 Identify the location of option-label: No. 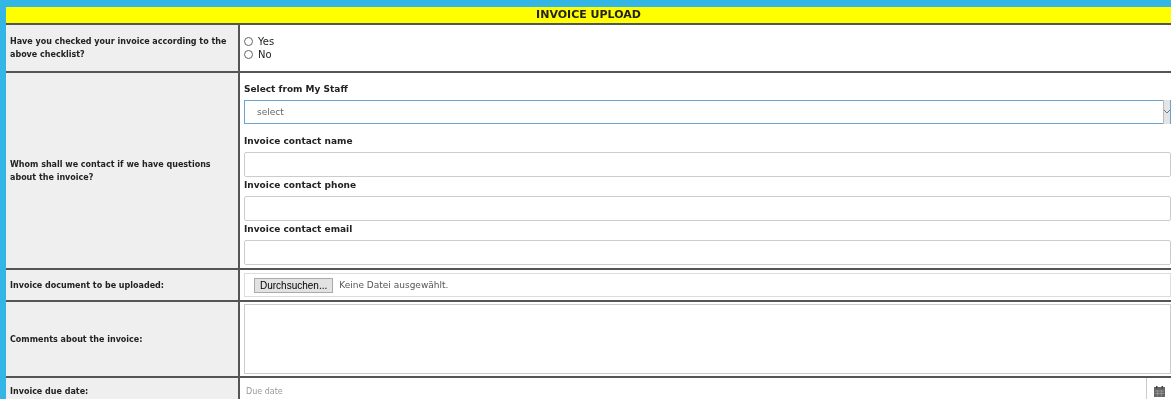
(265, 54).